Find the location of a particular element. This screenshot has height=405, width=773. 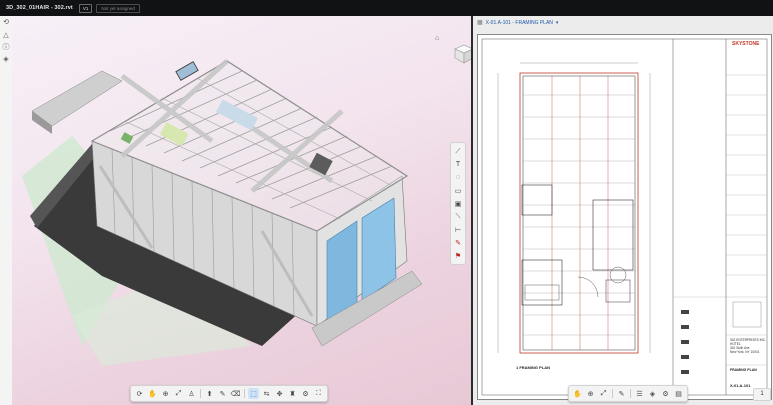

company-logo: SKYSTONE is located at coordinates (746, 44).